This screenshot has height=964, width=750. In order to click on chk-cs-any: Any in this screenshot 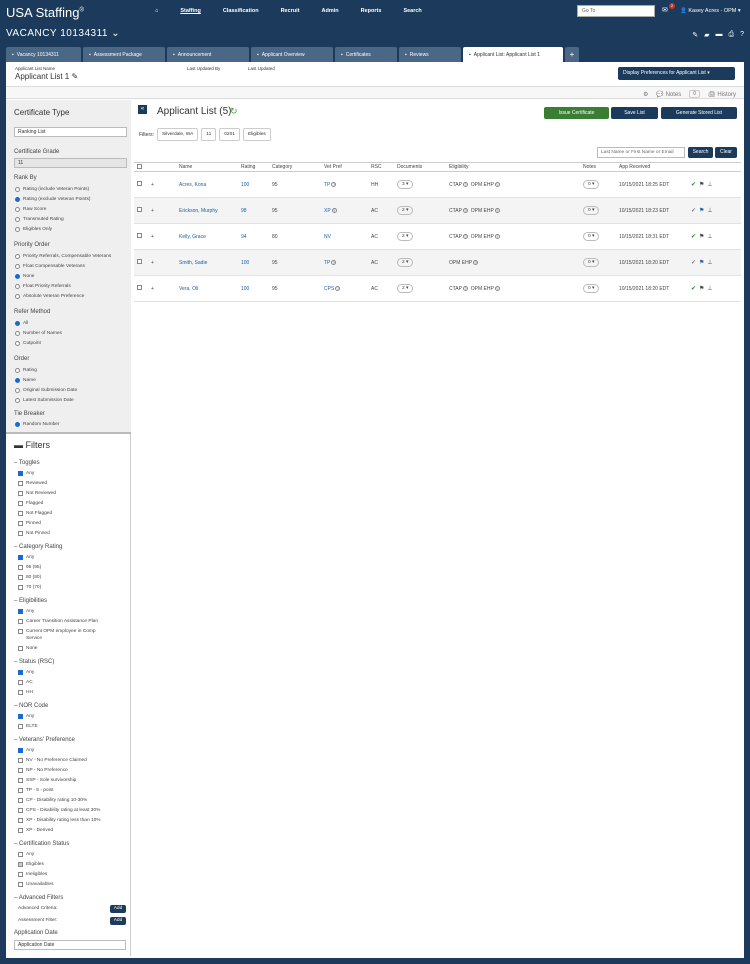, I will do `click(26, 854)`.